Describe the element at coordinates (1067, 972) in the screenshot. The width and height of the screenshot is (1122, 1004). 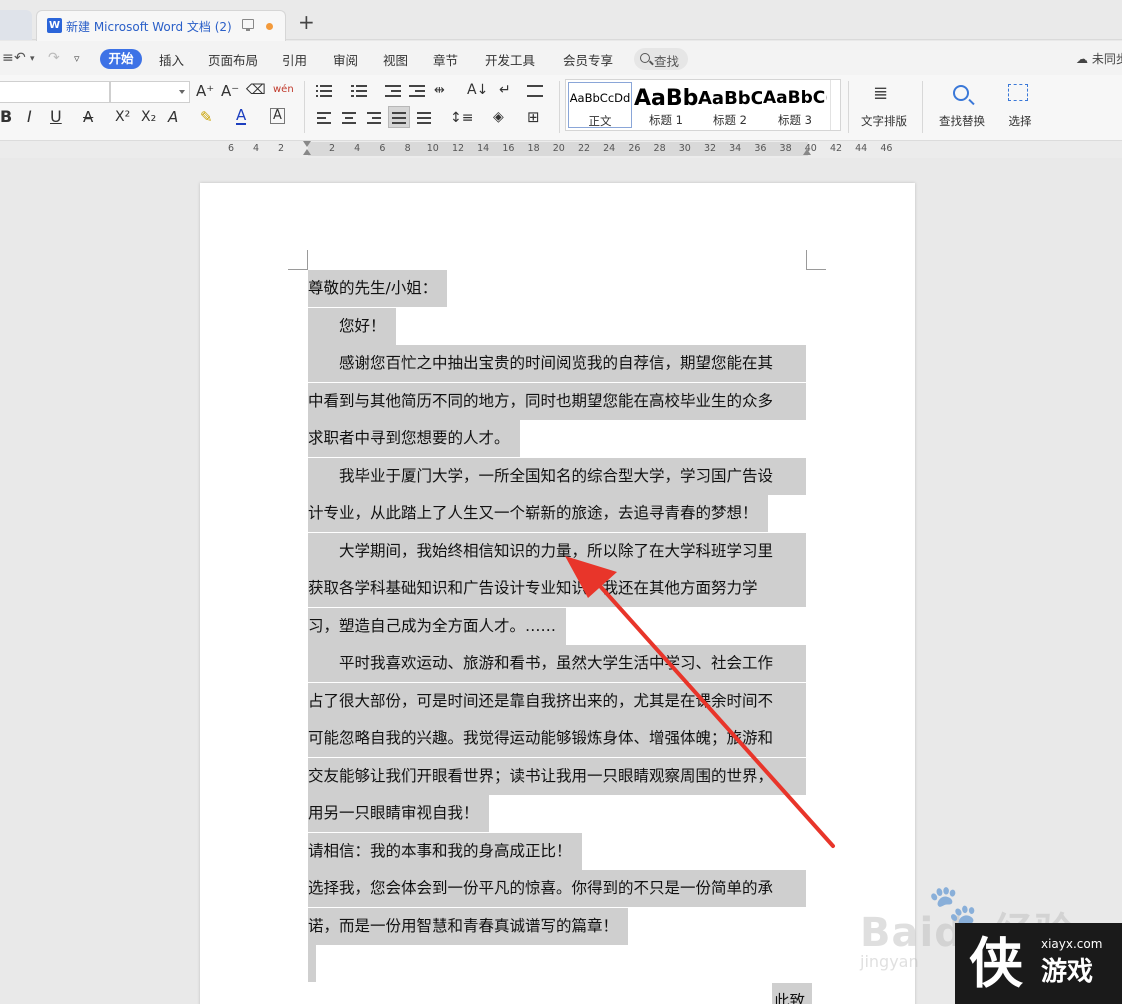
I see `site-name: 游戏` at that location.